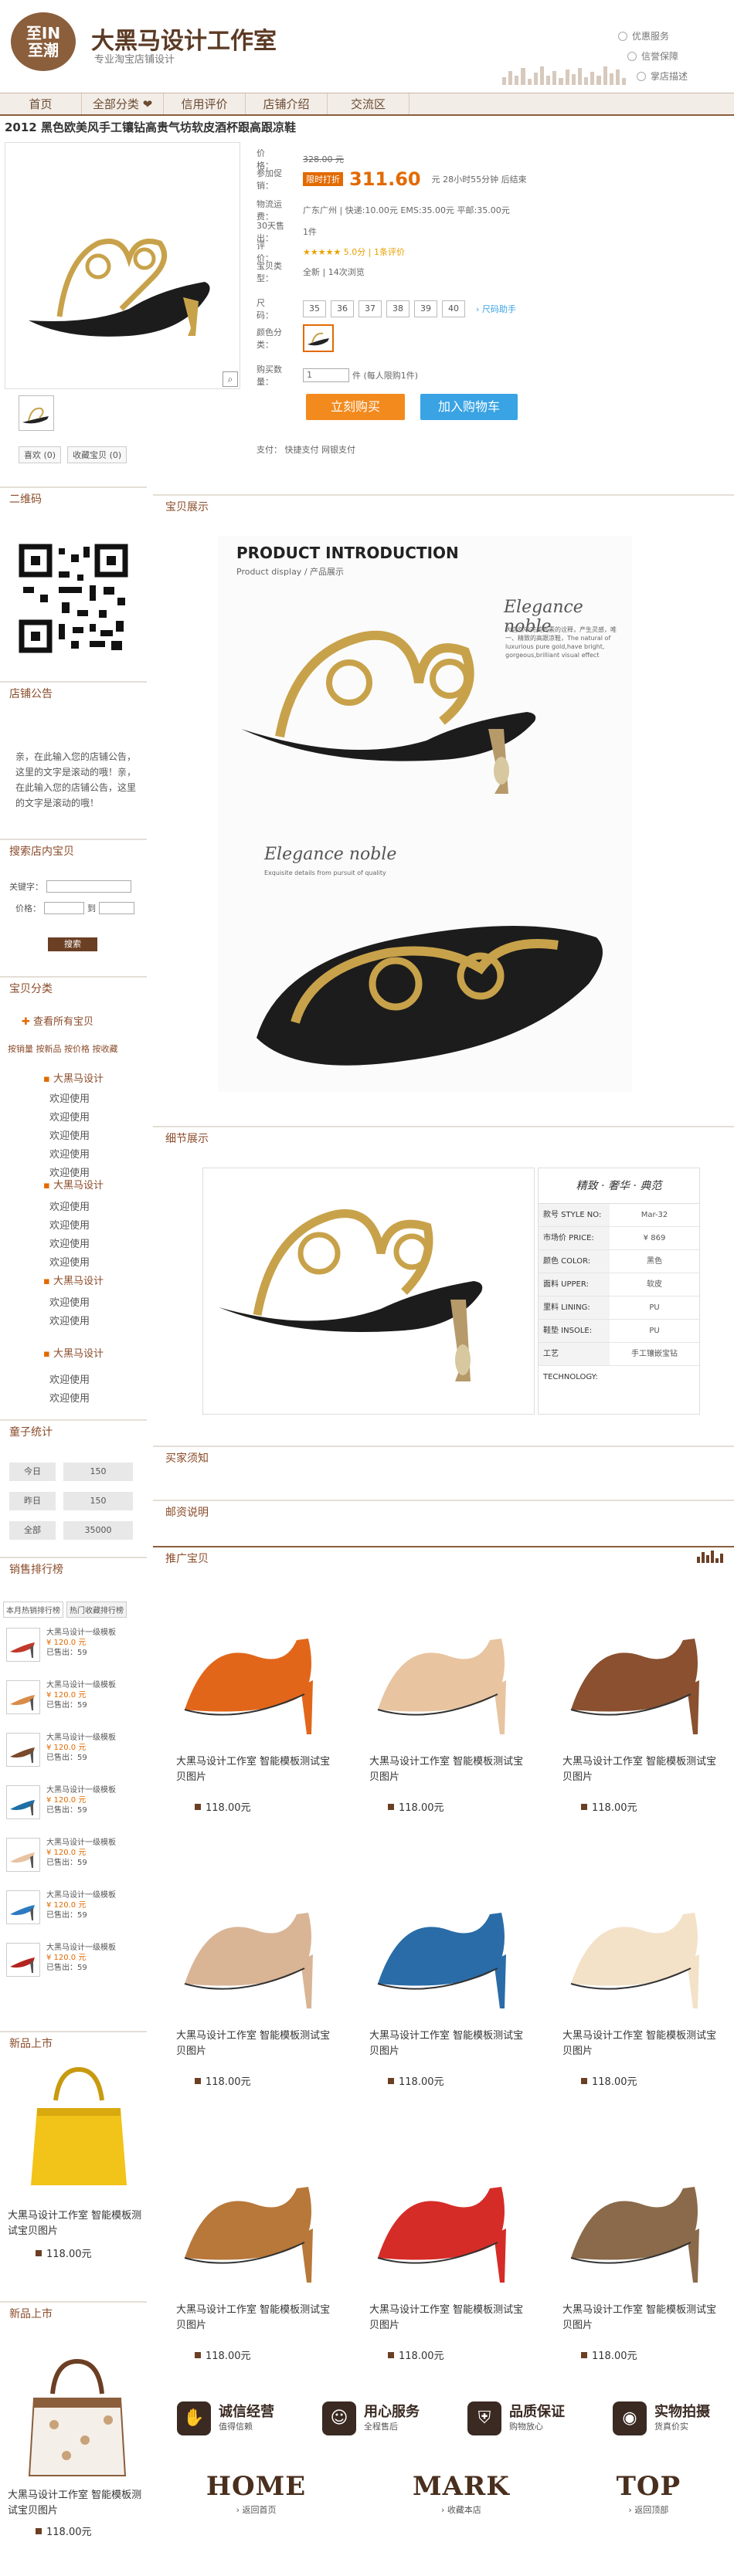 This screenshot has width=734, height=2576. Describe the element at coordinates (123, 103) in the screenshot. I see `nav-all-categories: 全部分类 ❤` at that location.